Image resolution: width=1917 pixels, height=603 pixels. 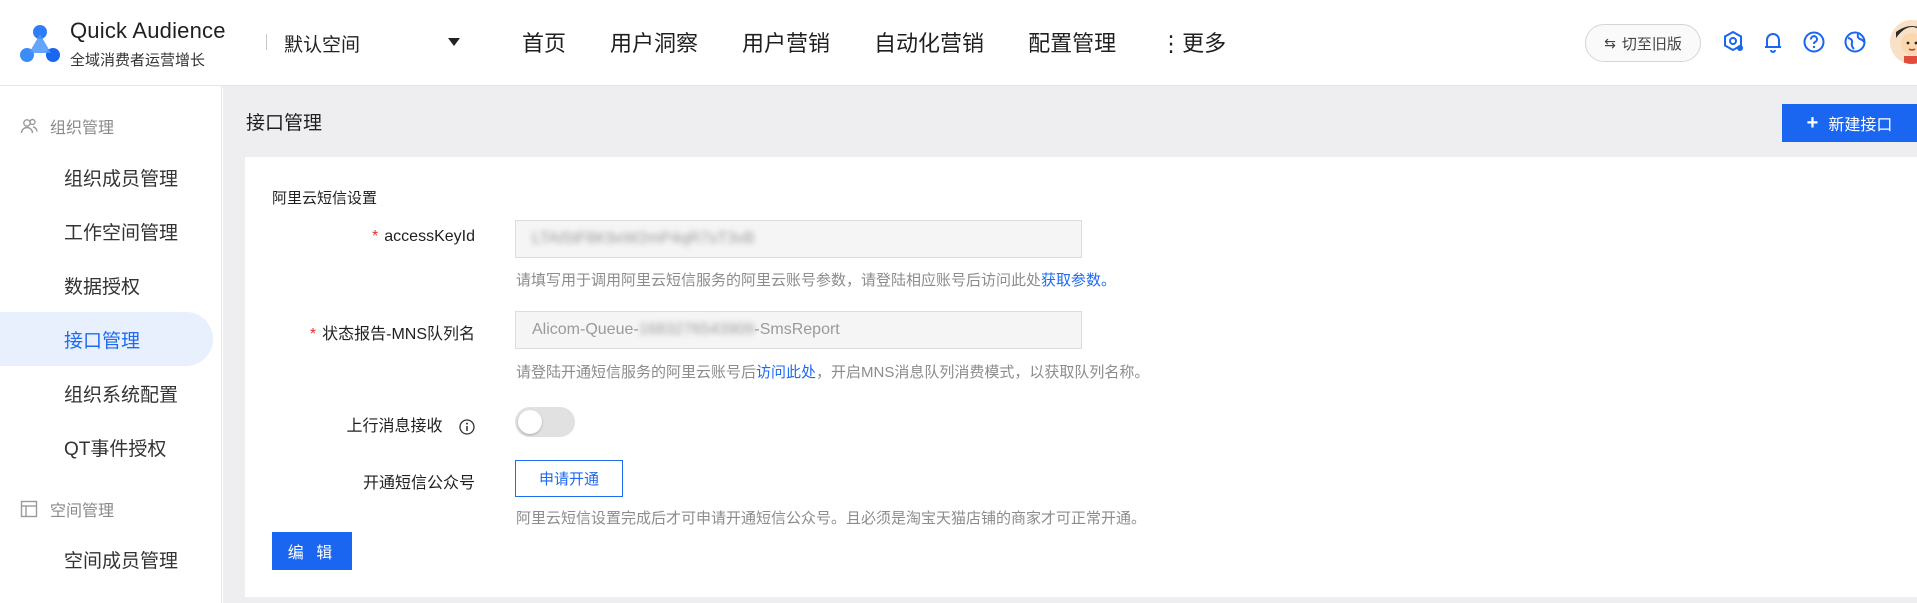 I want to click on mns-label: * 状态报告-MNS队列名, so click(x=387, y=332).